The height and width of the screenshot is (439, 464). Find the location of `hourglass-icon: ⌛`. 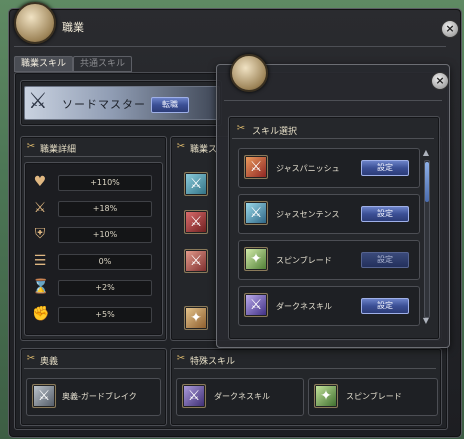

hourglass-icon: ⌛ is located at coordinates (41, 287).